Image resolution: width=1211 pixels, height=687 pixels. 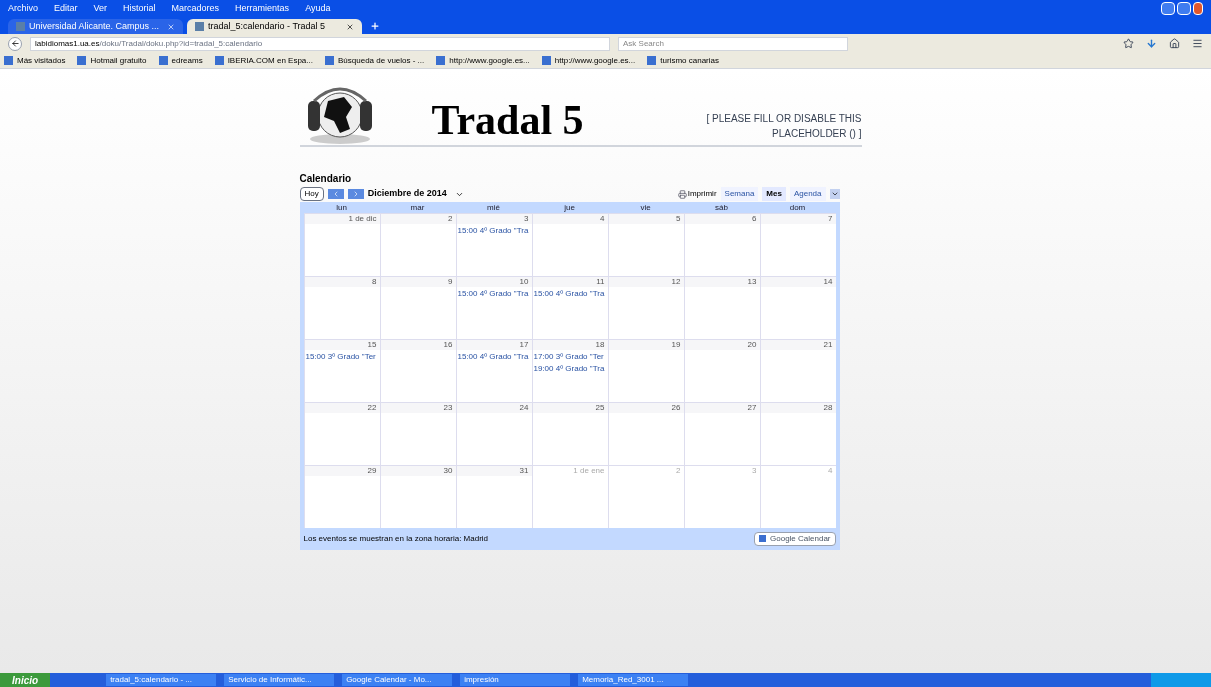 What do you see at coordinates (1197, 43) in the screenshot?
I see `menu-icon` at bounding box center [1197, 43].